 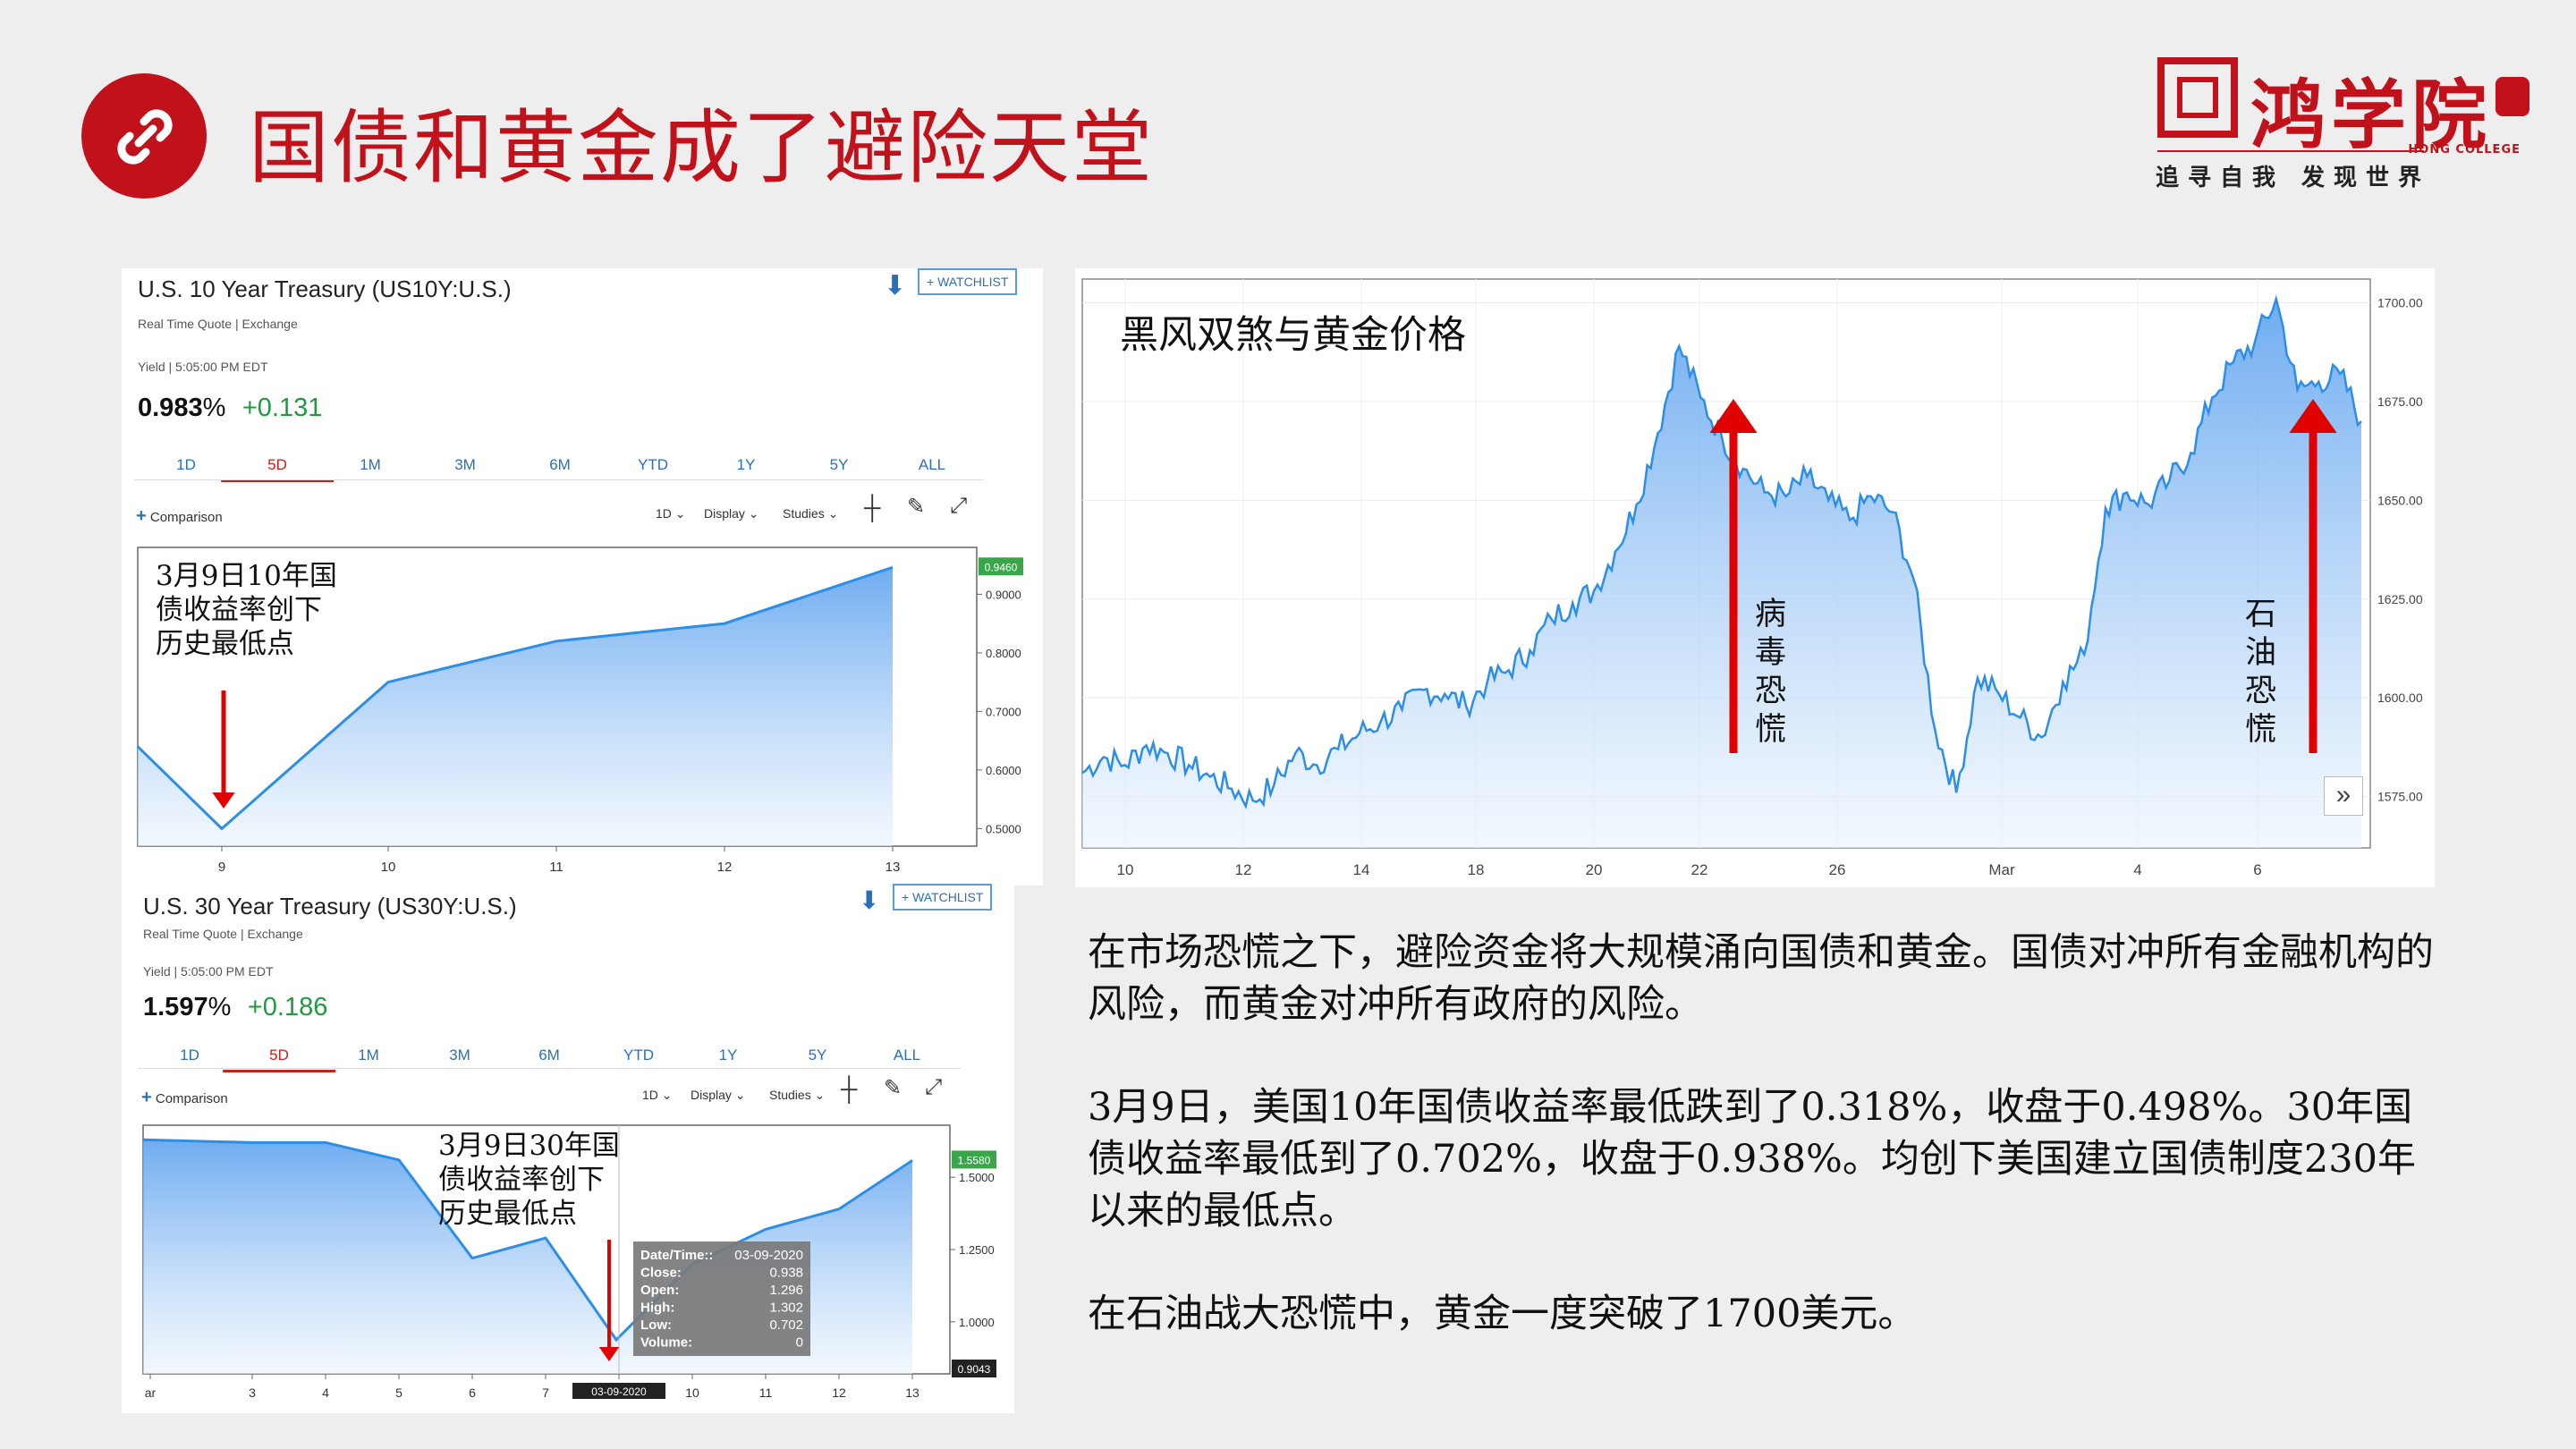 What do you see at coordinates (974, 1369) in the screenshot?
I see `low-value-label: 0.9043` at bounding box center [974, 1369].